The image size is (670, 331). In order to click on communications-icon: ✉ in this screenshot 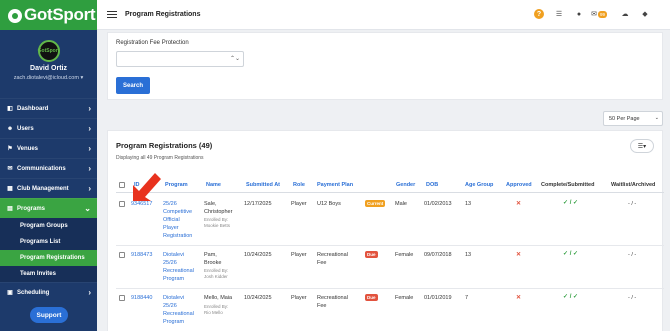, I will do `click(10, 169)`.